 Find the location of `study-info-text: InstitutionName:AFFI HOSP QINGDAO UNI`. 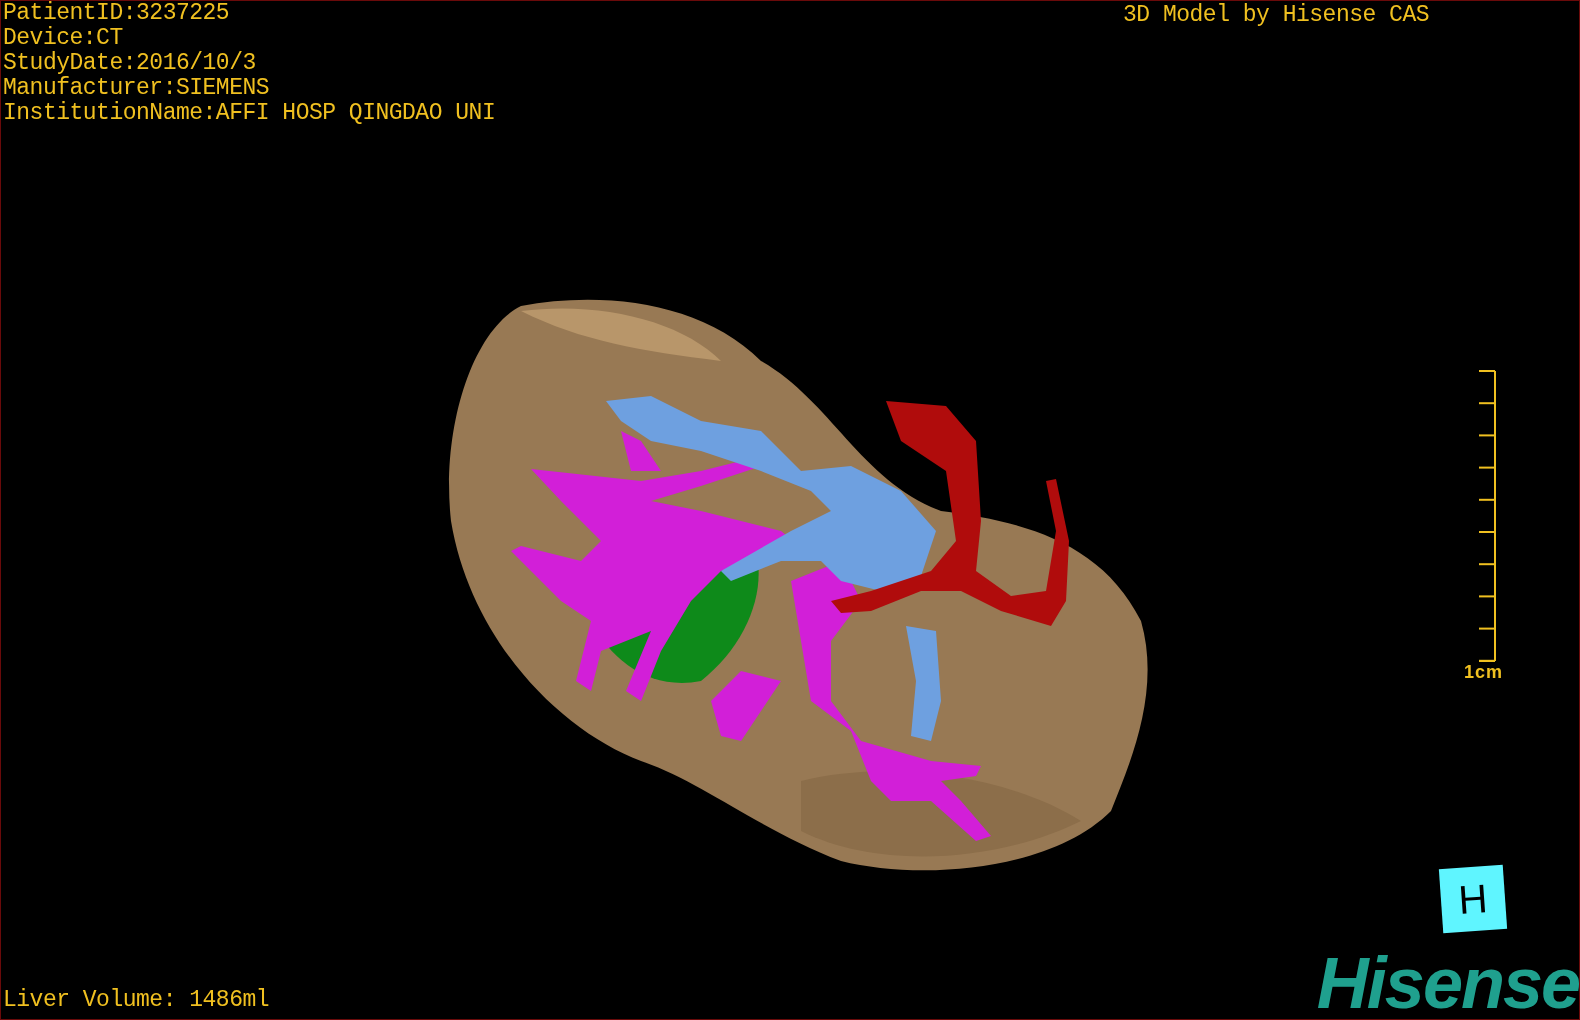

study-info-text: InstitutionName:AFFI HOSP QINGDAO UNI is located at coordinates (249, 113).